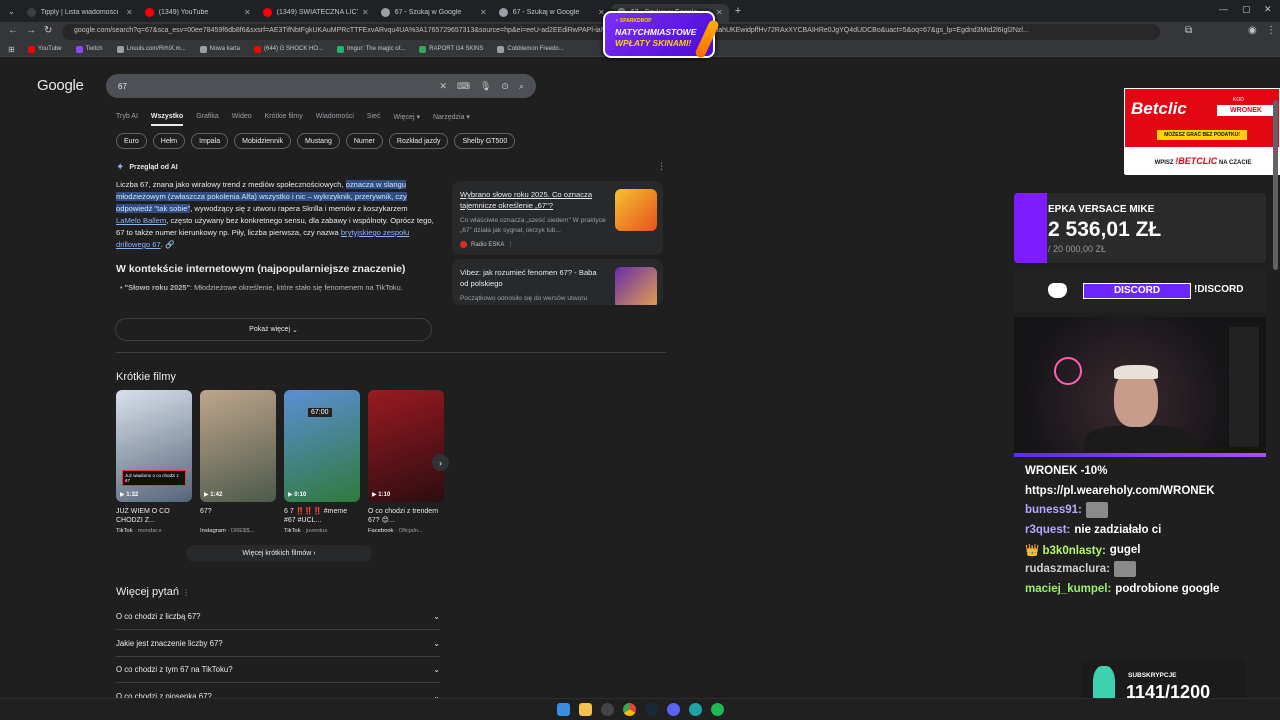  What do you see at coordinates (1271, 30) in the screenshot?
I see `menu-icon: ⋮` at bounding box center [1271, 30].